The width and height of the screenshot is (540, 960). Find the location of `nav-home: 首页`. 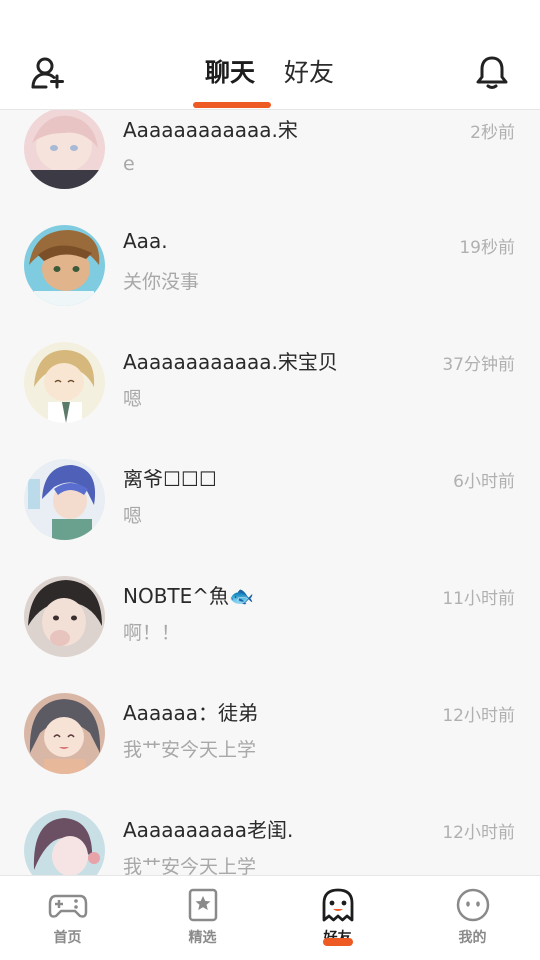

nav-home: 首页 is located at coordinates (67, 918).